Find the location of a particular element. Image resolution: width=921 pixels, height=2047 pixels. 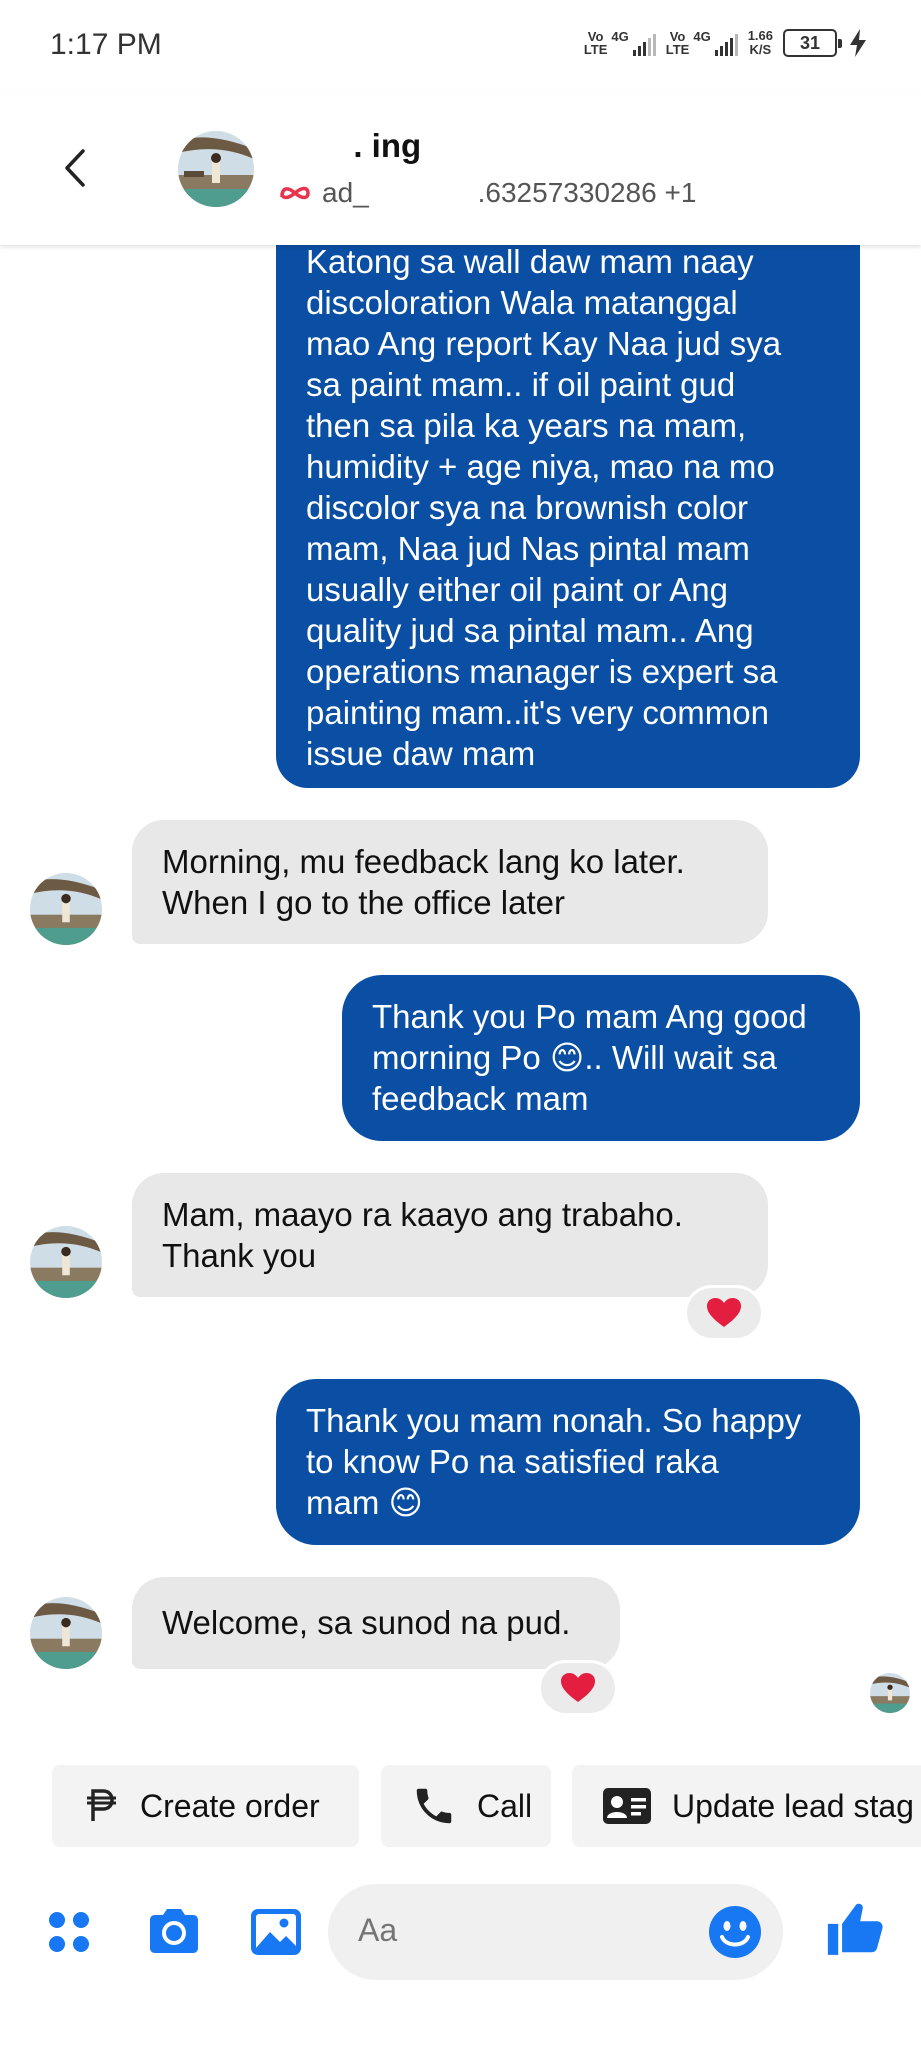

create-order-button: Create order is located at coordinates (205, 1806).